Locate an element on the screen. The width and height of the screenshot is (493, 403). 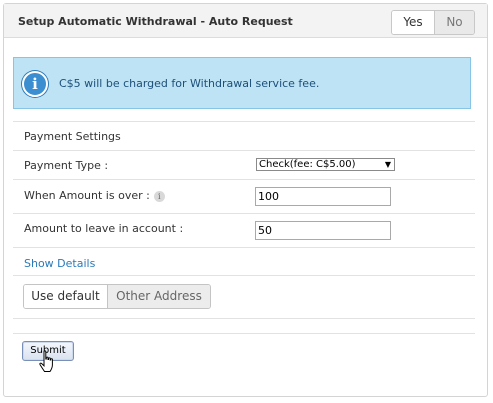
amount-to-leave-input is located at coordinates (323, 230).